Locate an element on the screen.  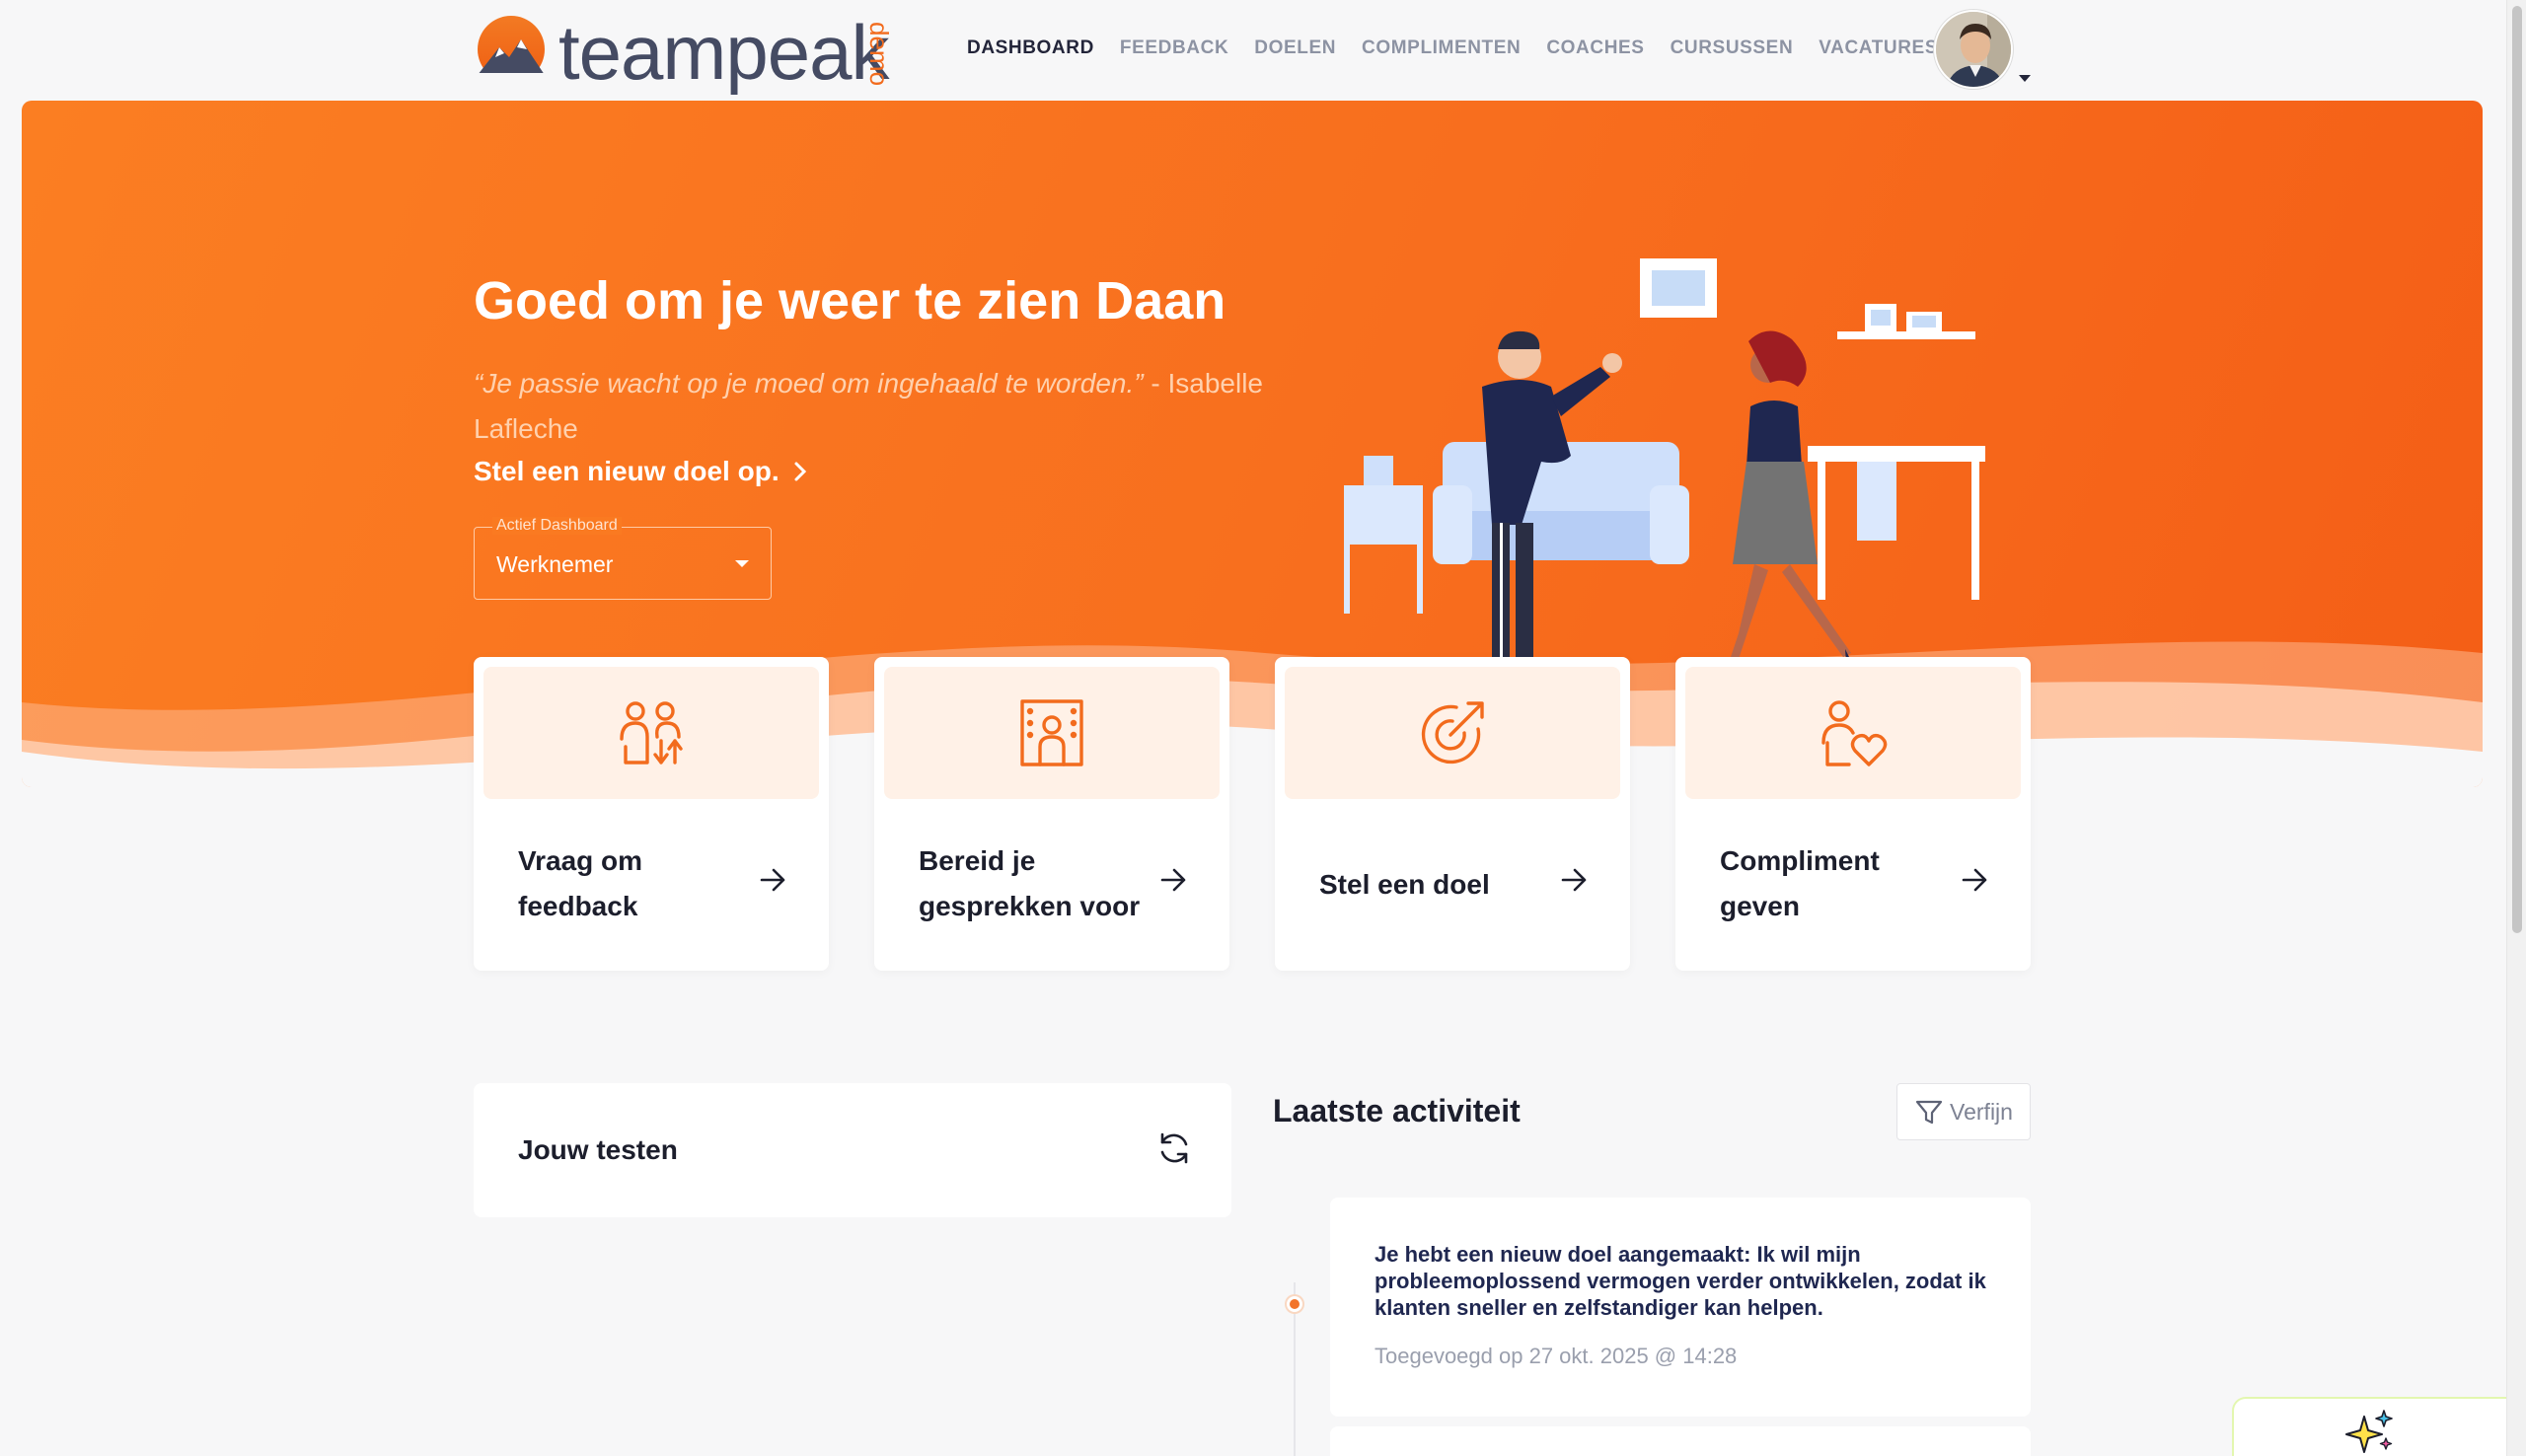
ai-assistant-widget is located at coordinates (2369, 1426).